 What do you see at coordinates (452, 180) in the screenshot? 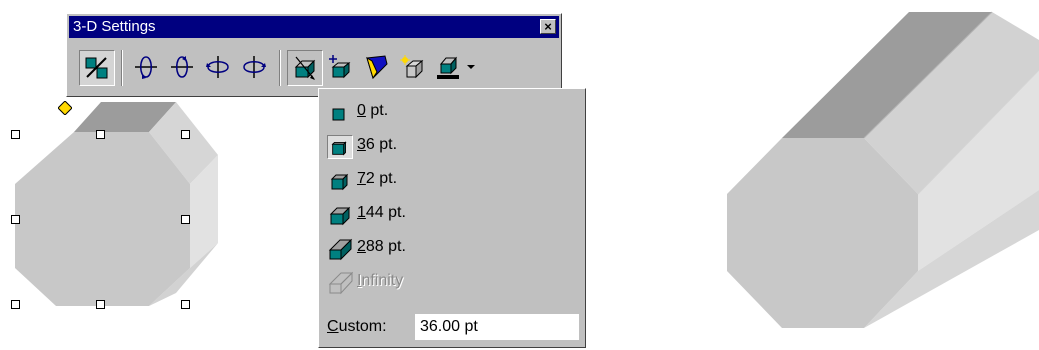
I see `depth-option-72pt: 72 pt.` at bounding box center [452, 180].